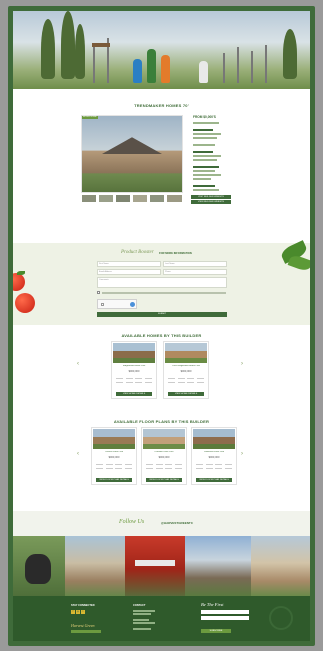  What do you see at coordinates (214, 452) in the screenshot?
I see `plans-title: Lakemont Floor Plan` at bounding box center [214, 452].